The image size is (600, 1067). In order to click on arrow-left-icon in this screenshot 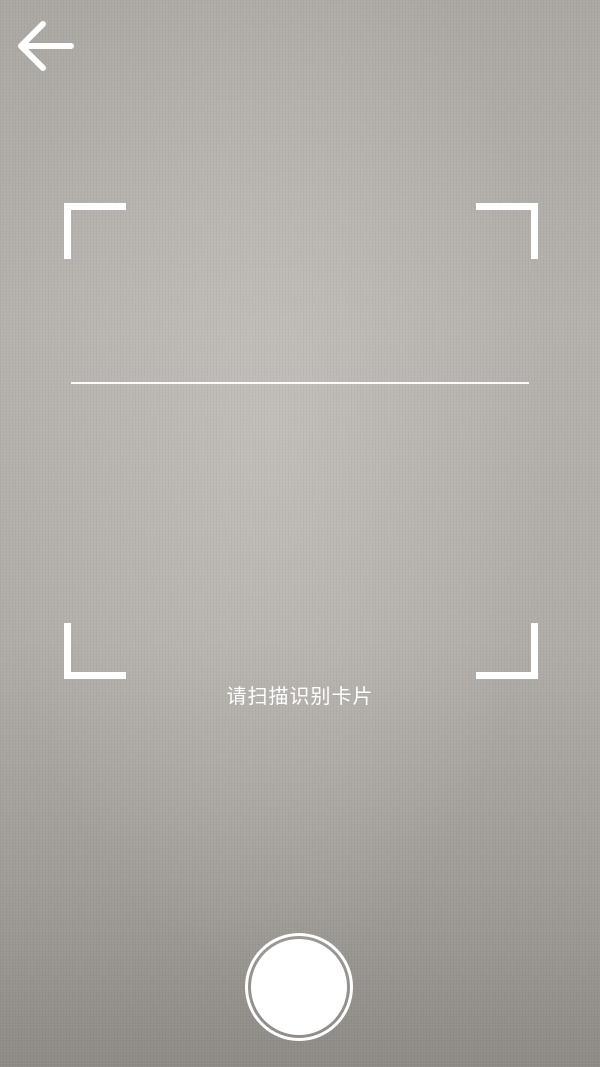, I will do `click(46, 46)`.